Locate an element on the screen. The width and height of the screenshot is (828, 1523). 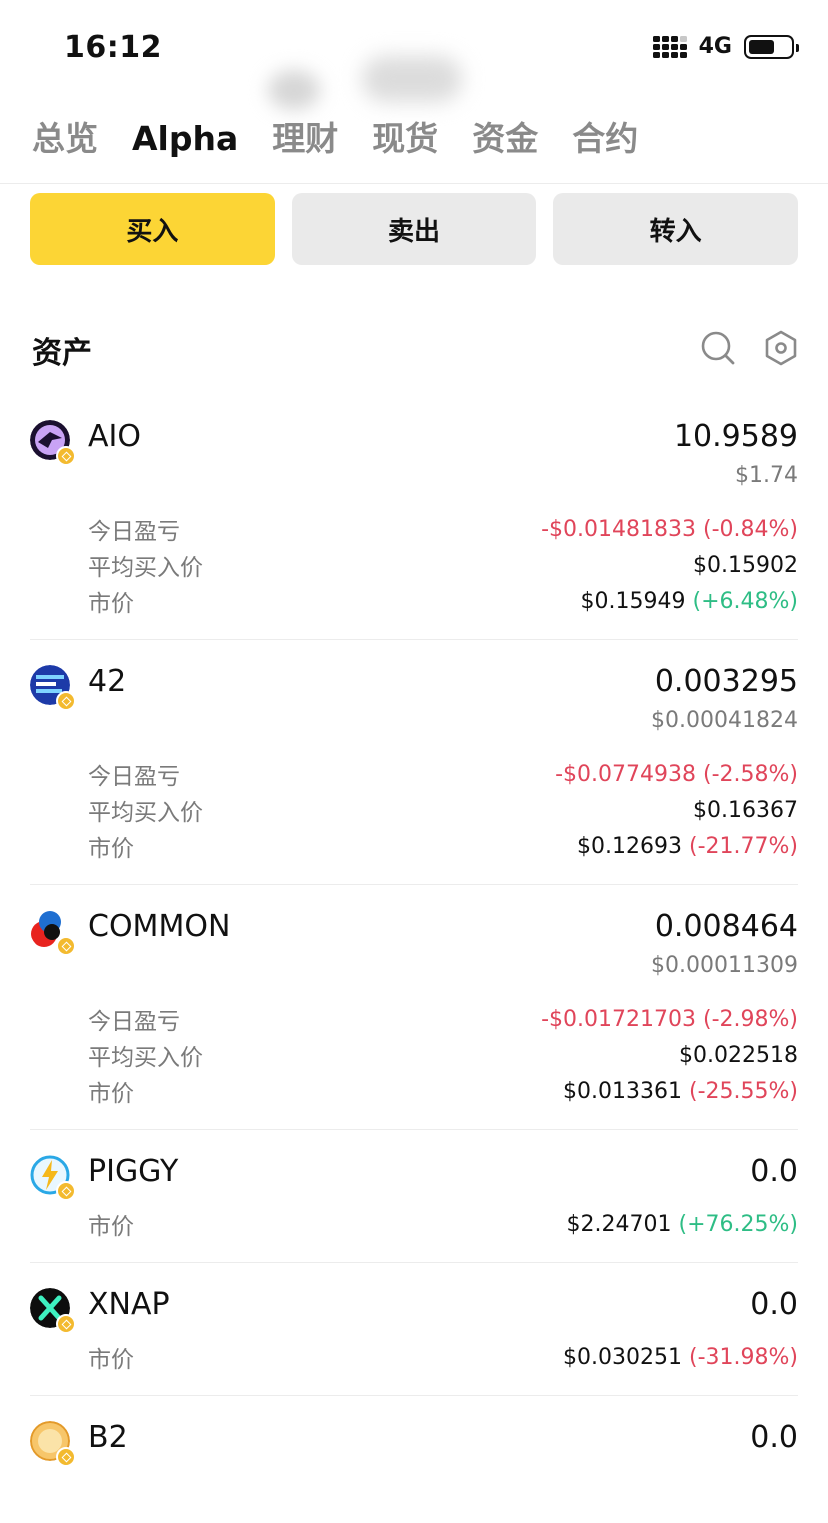
cellular-signal-icon is located at coordinates (669, 46).